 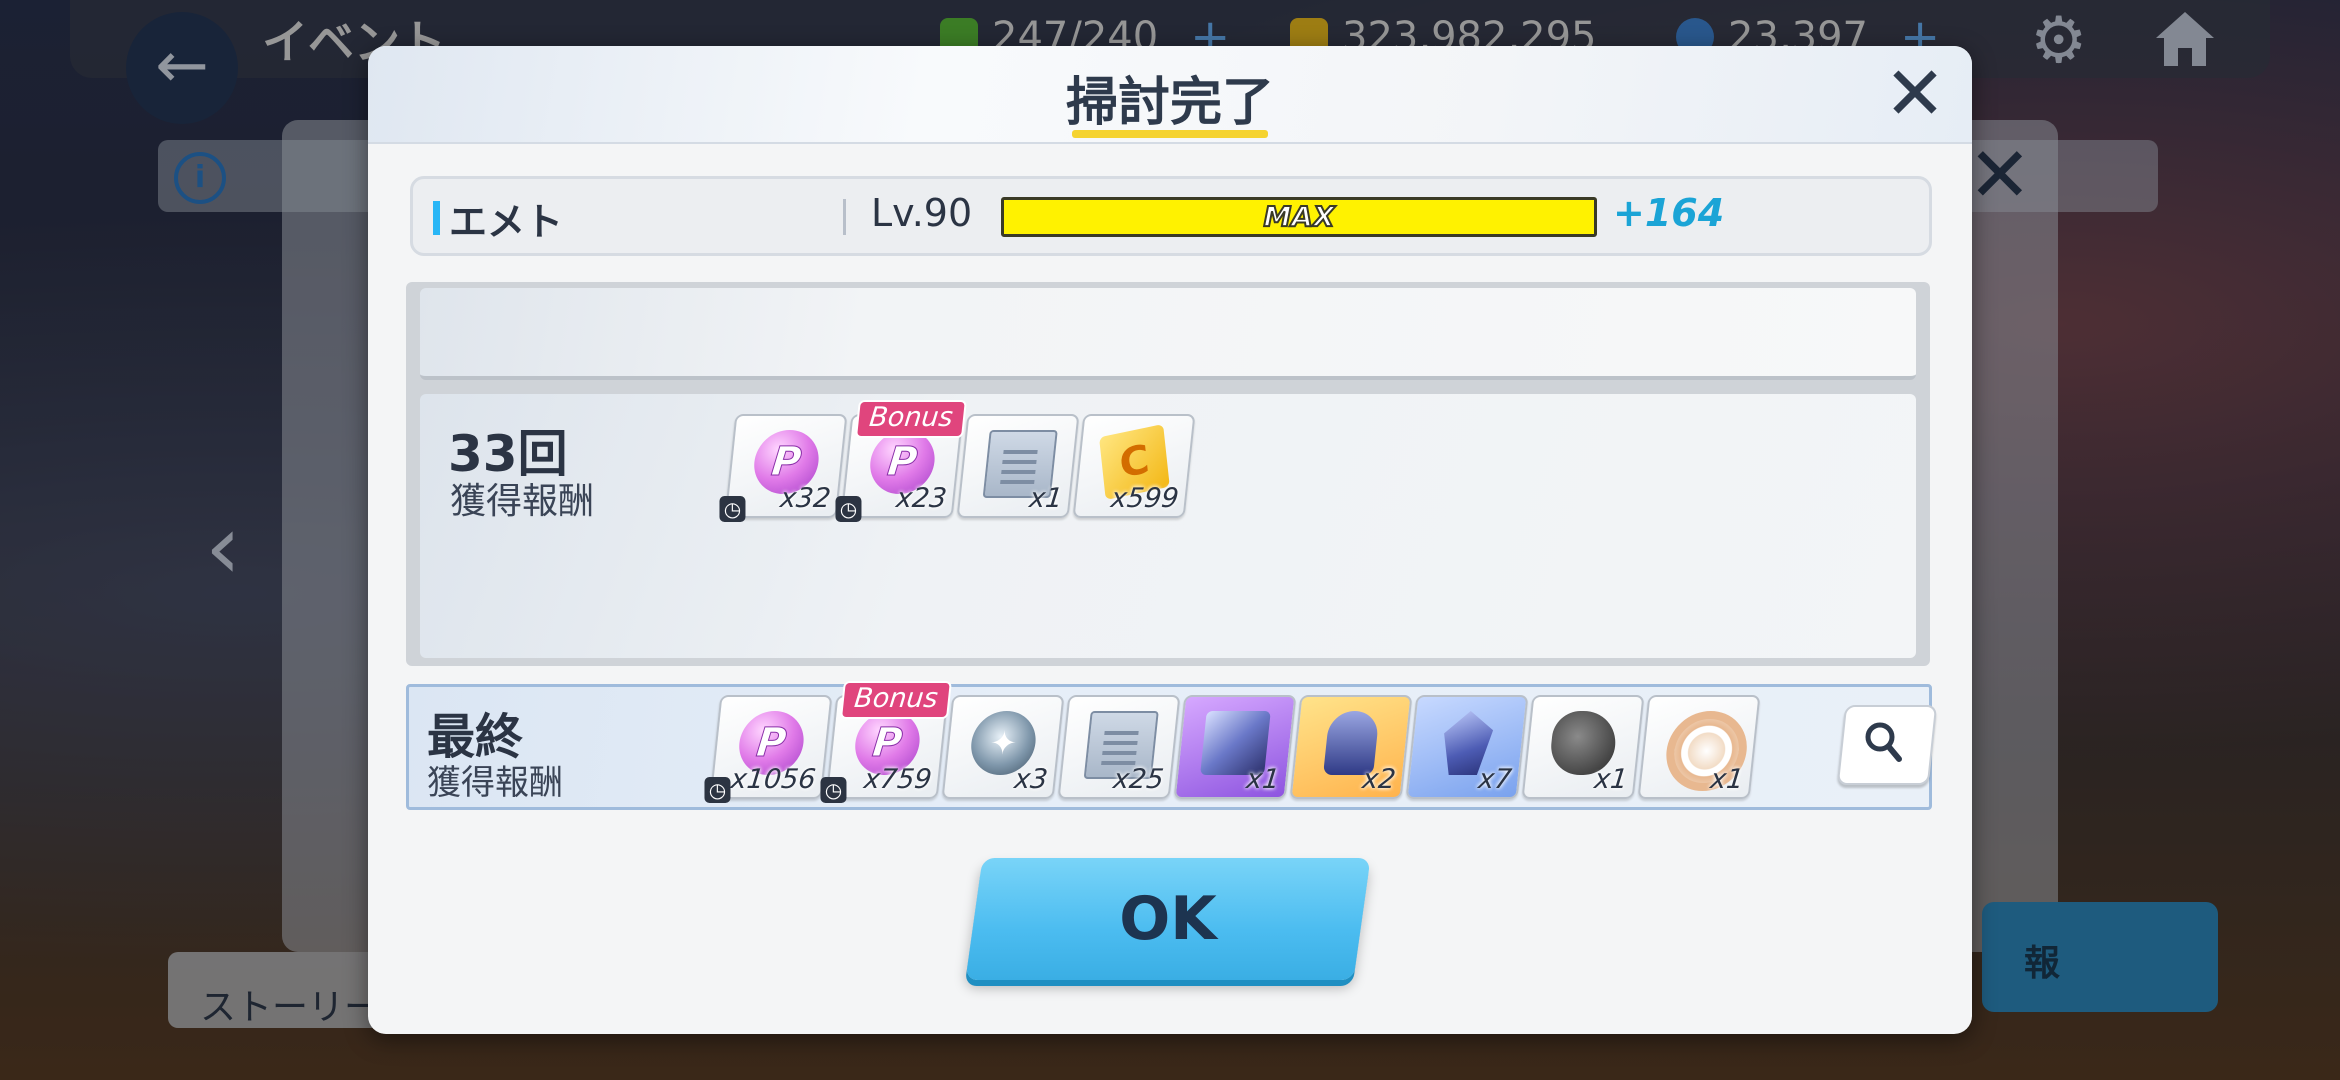 What do you see at coordinates (768, 749) in the screenshot?
I see `reward-item: P x1056 ◷` at bounding box center [768, 749].